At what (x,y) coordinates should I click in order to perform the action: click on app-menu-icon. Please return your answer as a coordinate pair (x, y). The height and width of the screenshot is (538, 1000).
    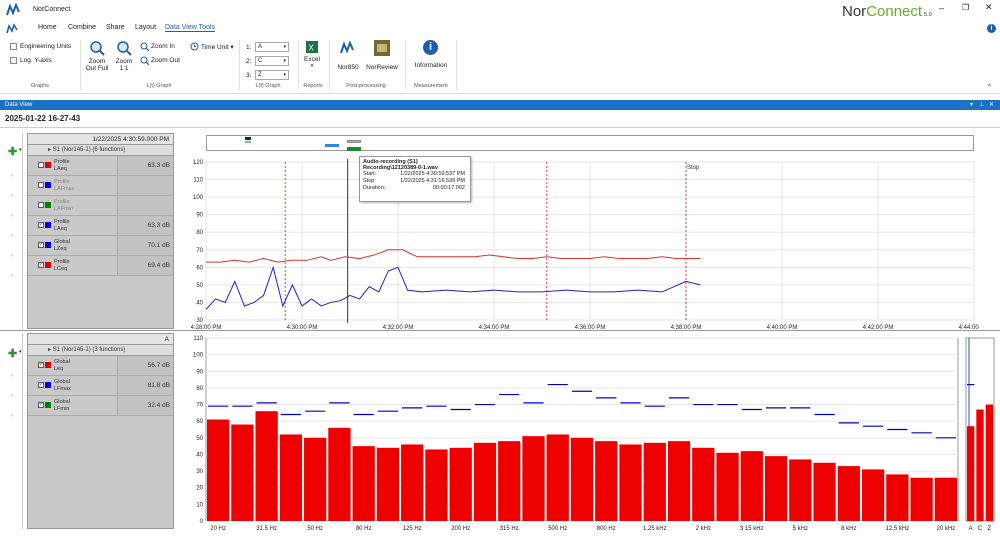
    Looking at the image, I should click on (12, 29).